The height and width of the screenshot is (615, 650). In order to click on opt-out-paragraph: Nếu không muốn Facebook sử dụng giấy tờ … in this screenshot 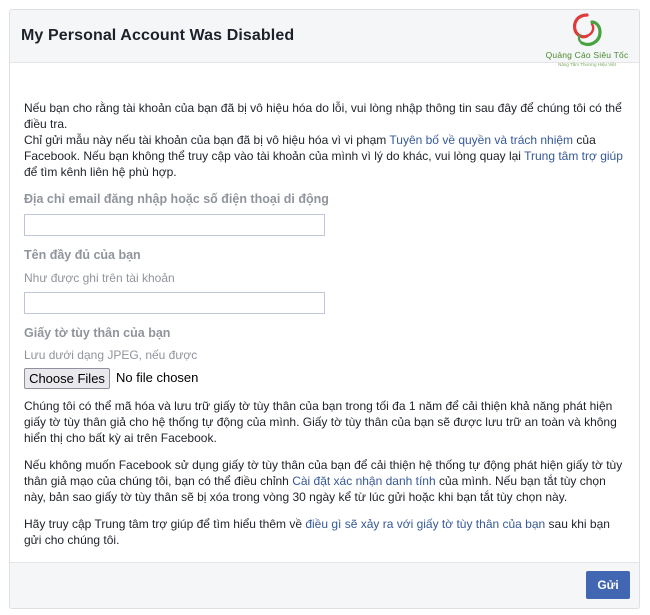, I will do `click(324, 481)`.